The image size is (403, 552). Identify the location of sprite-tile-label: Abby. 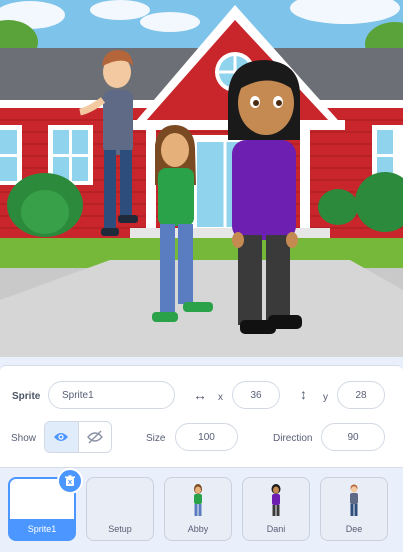
(198, 529).